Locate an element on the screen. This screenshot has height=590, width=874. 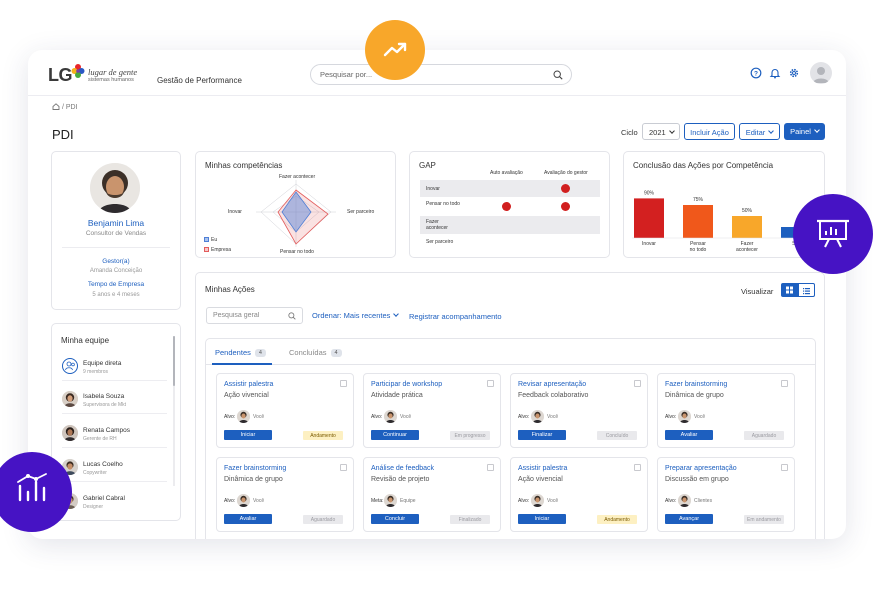
global-search is located at coordinates (441, 74).